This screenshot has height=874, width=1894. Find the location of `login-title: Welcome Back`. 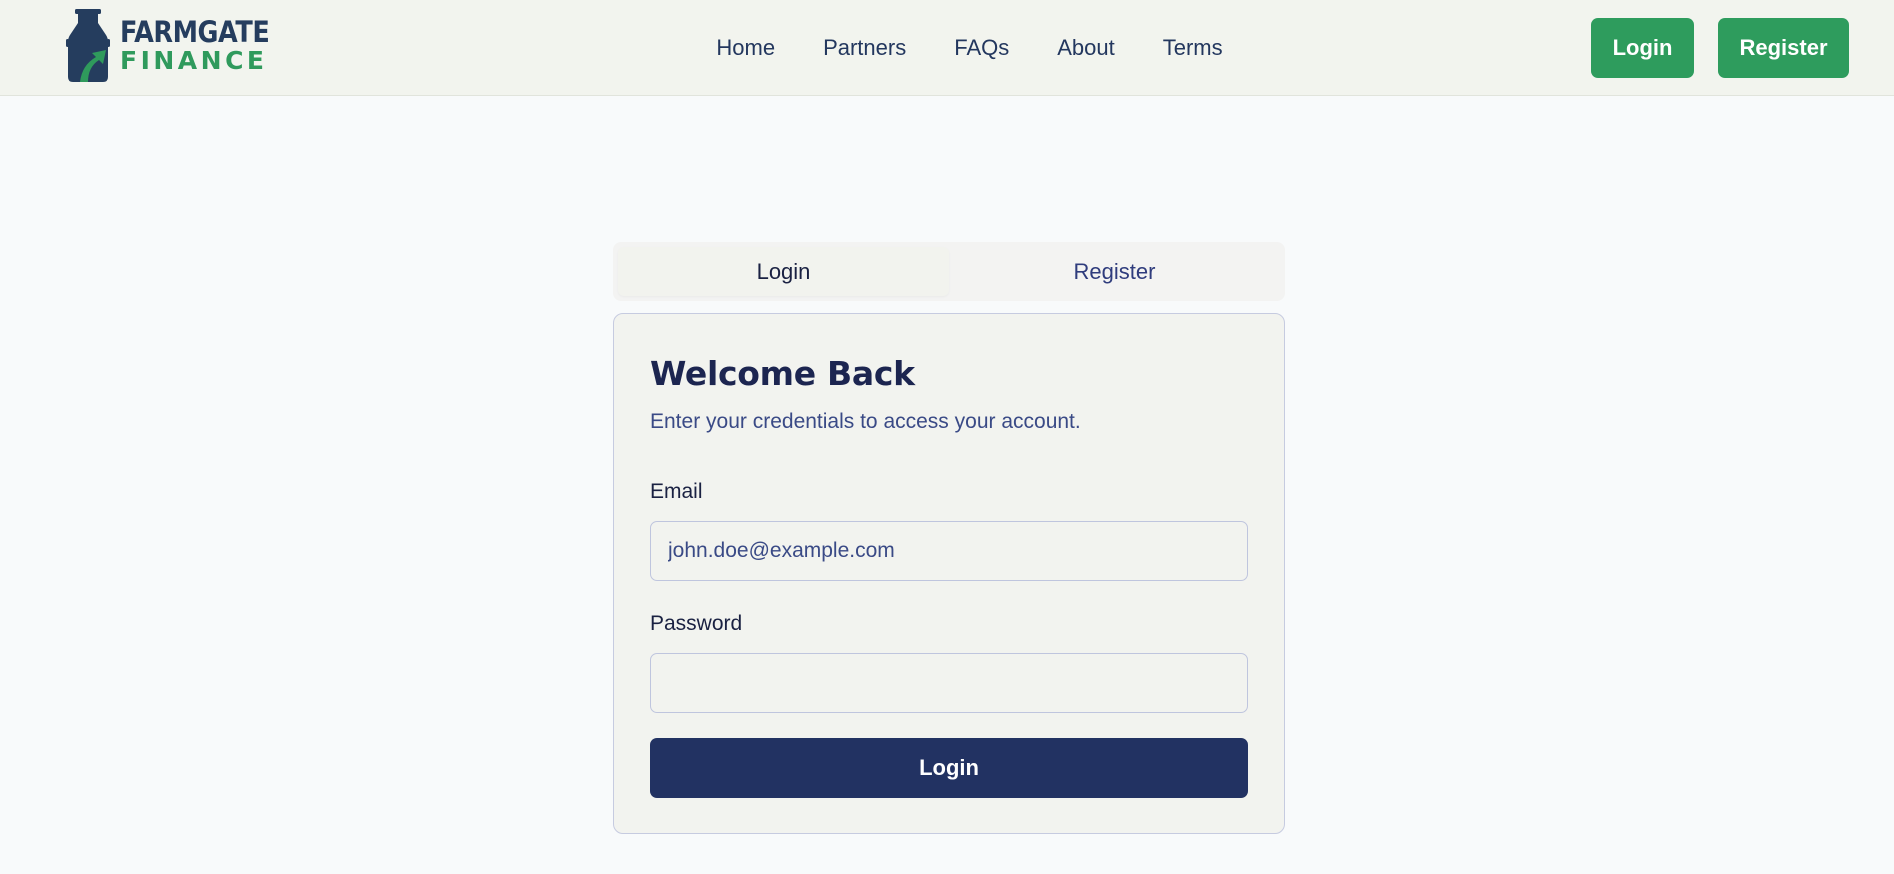

login-title: Welcome Back is located at coordinates (782, 373).